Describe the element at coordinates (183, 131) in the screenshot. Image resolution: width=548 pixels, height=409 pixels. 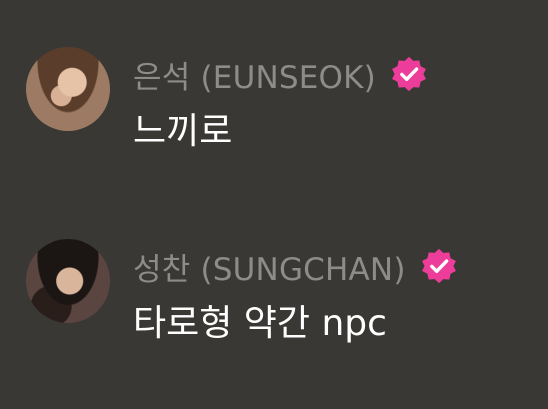
I see `message-text: 느끼로` at that location.